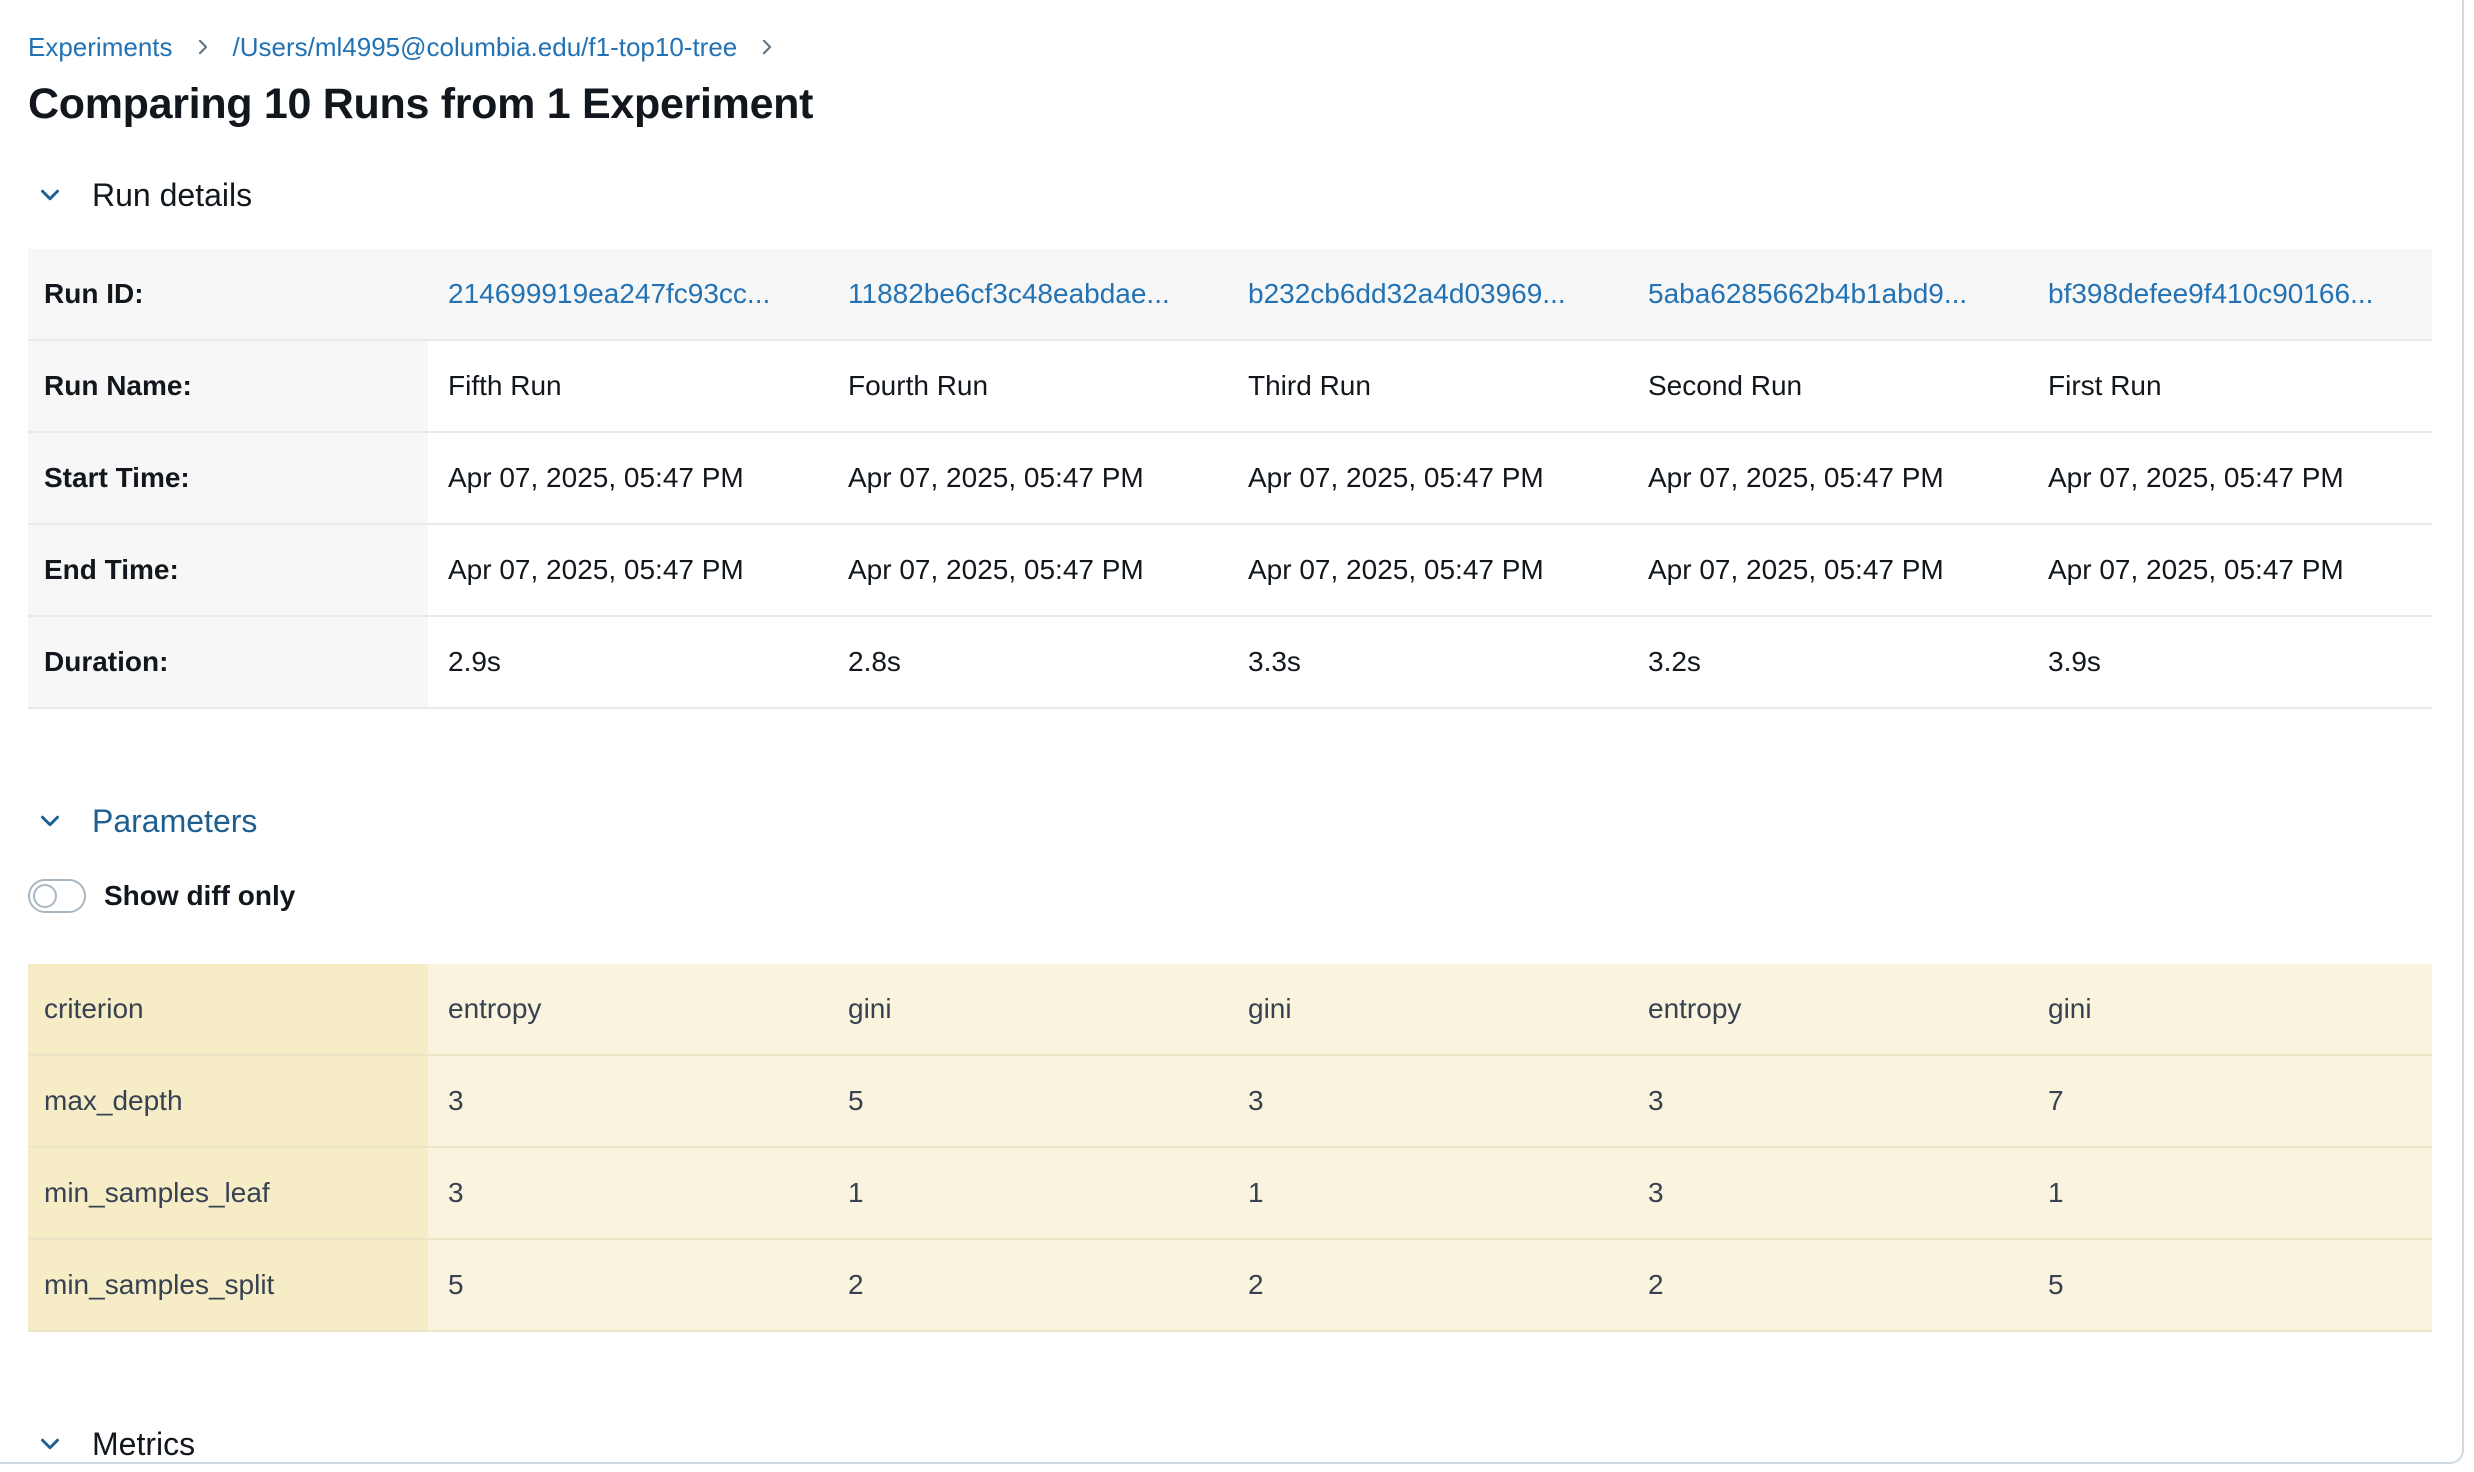 The width and height of the screenshot is (2474, 1472). What do you see at coordinates (485, 47) in the screenshot?
I see `breadcrumb-experiment-path-link: /Users/ml4995@columbia.edu/f1-top10-tree` at bounding box center [485, 47].